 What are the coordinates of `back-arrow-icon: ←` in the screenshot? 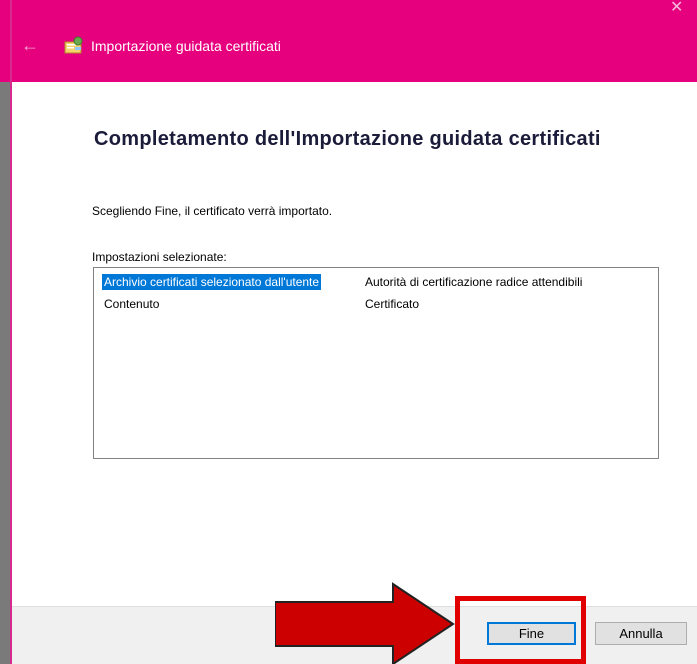 It's located at (30, 45).